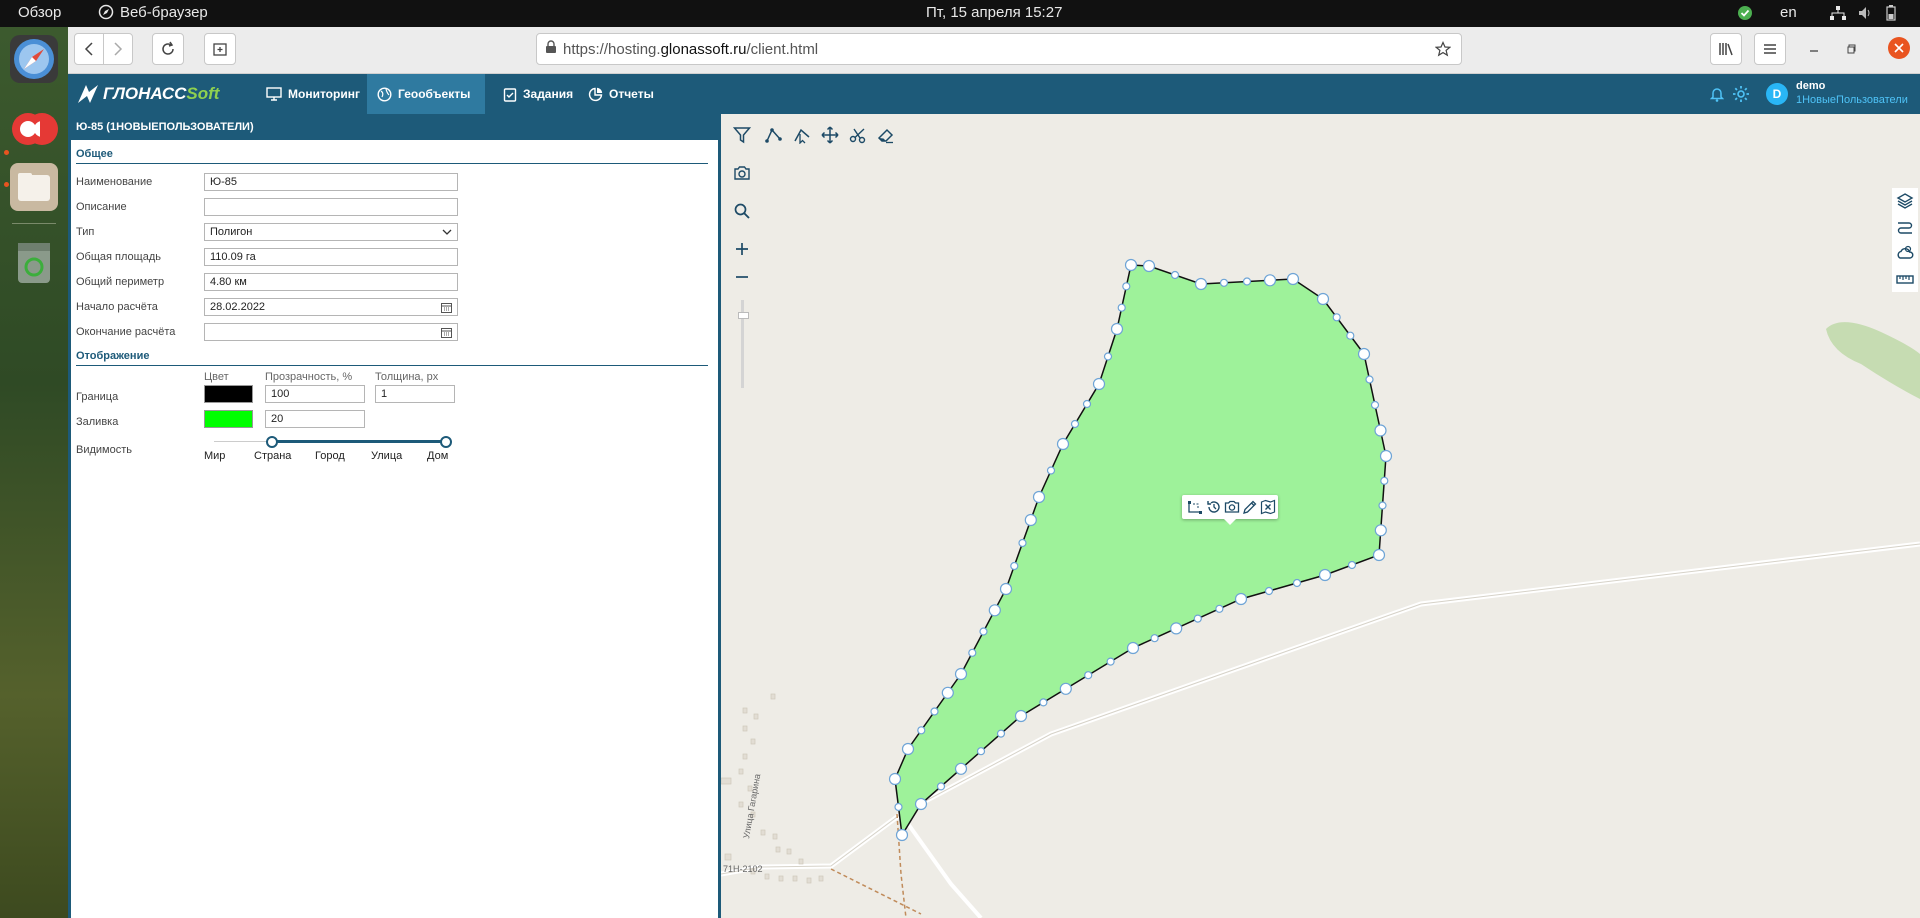 The image size is (1920, 918). Describe the element at coordinates (1899, 48) in the screenshot. I see `close-button` at that location.